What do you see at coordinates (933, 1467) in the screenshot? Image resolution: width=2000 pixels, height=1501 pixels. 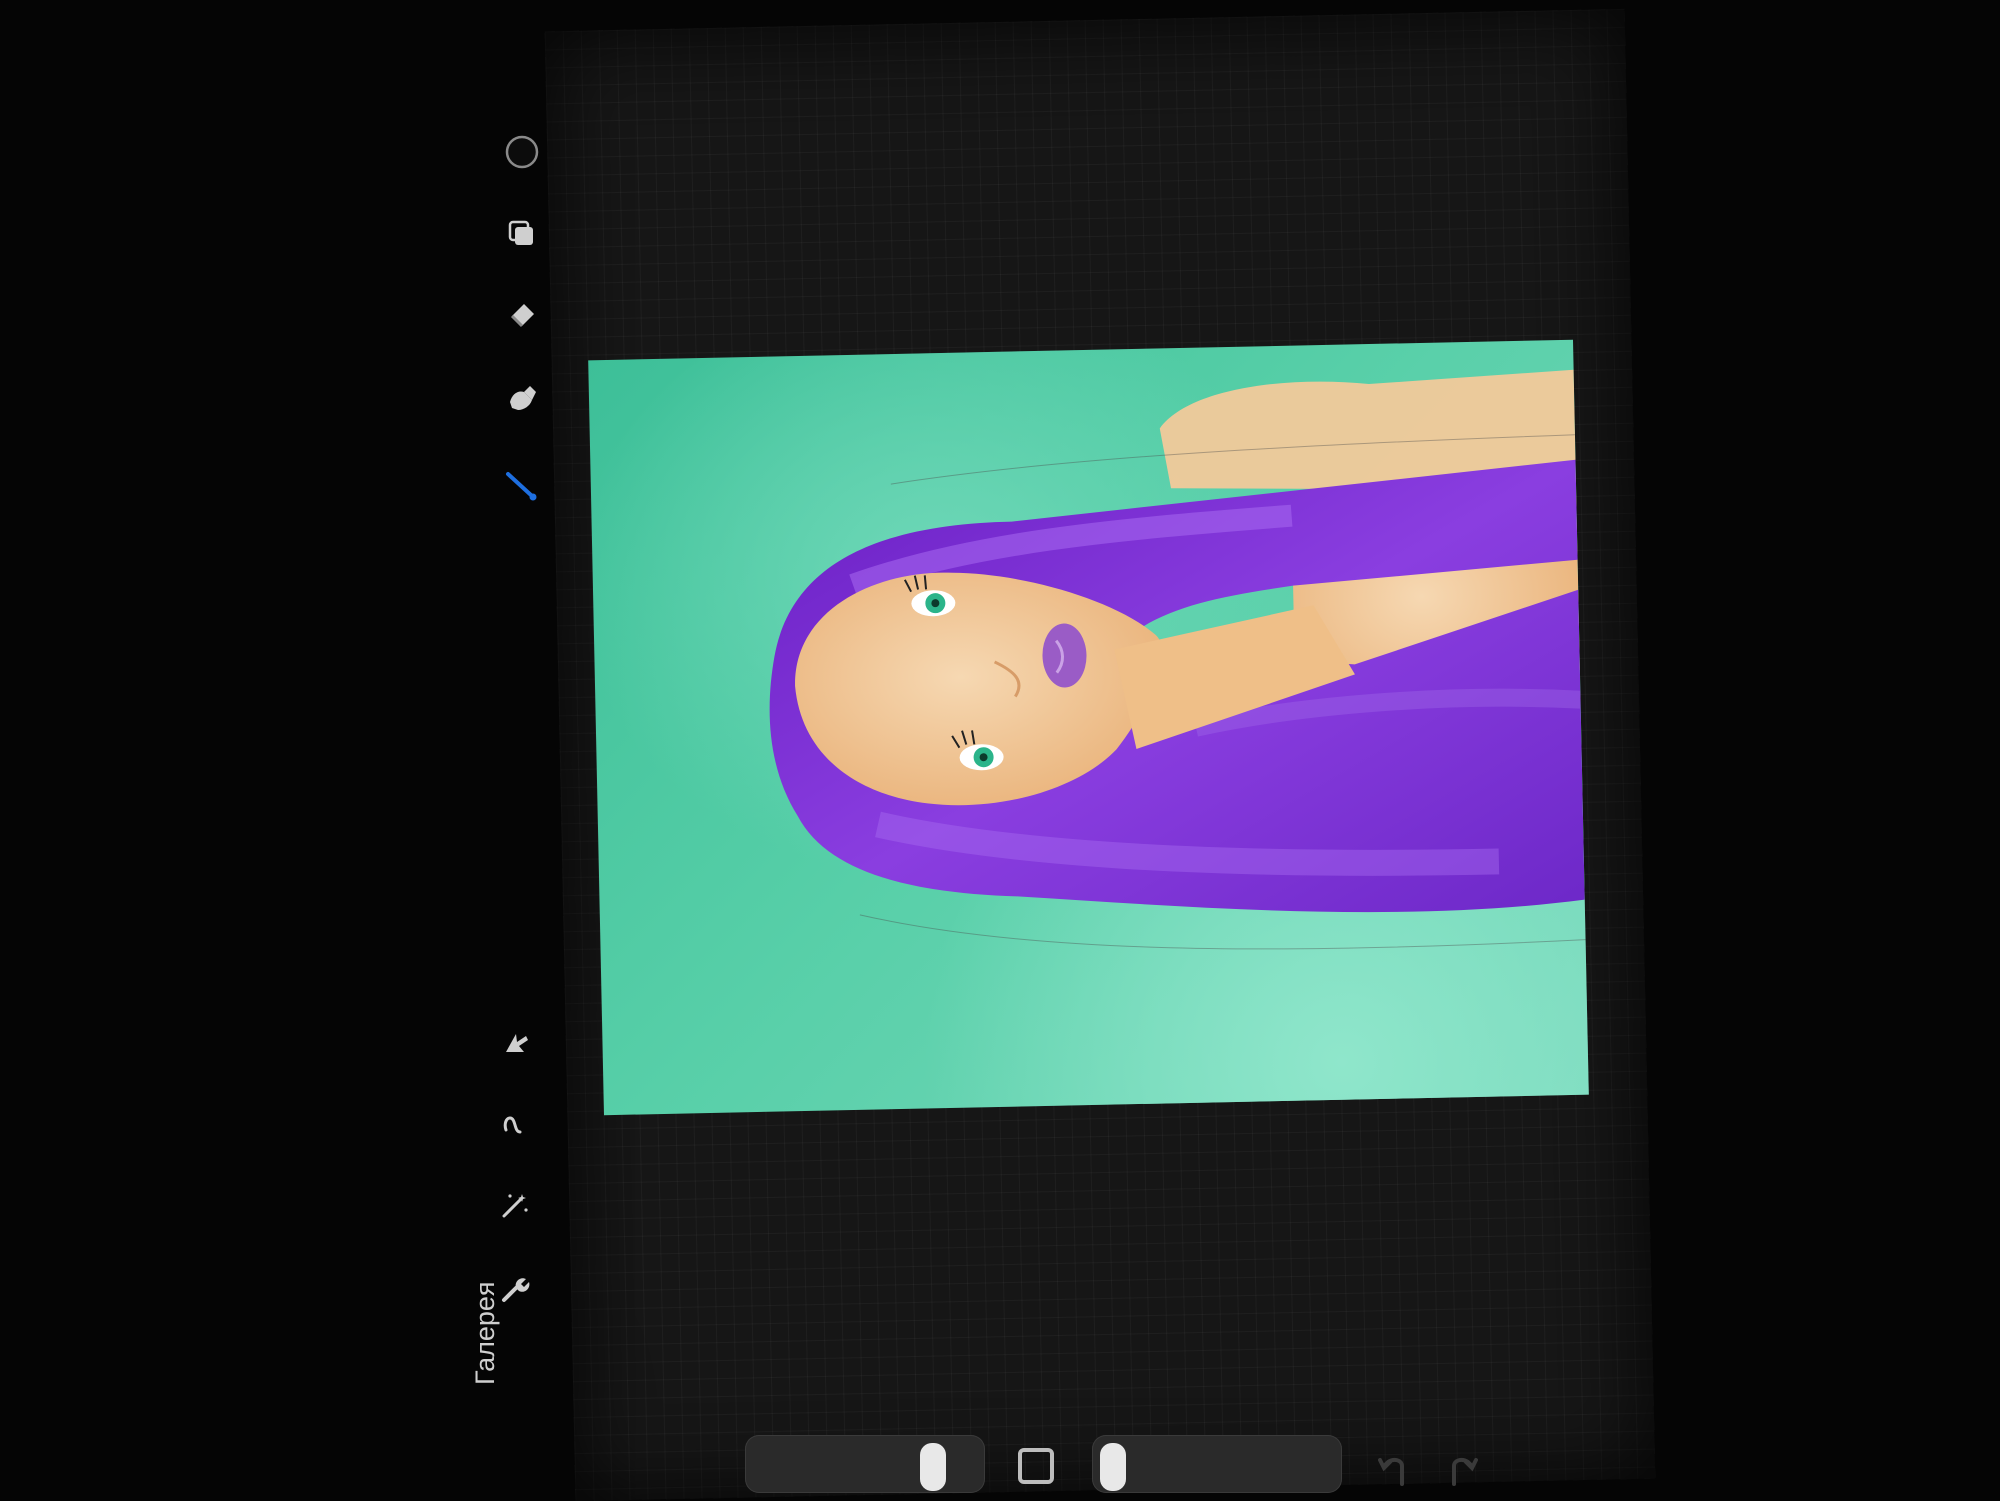 I see `brush-size-thumb` at bounding box center [933, 1467].